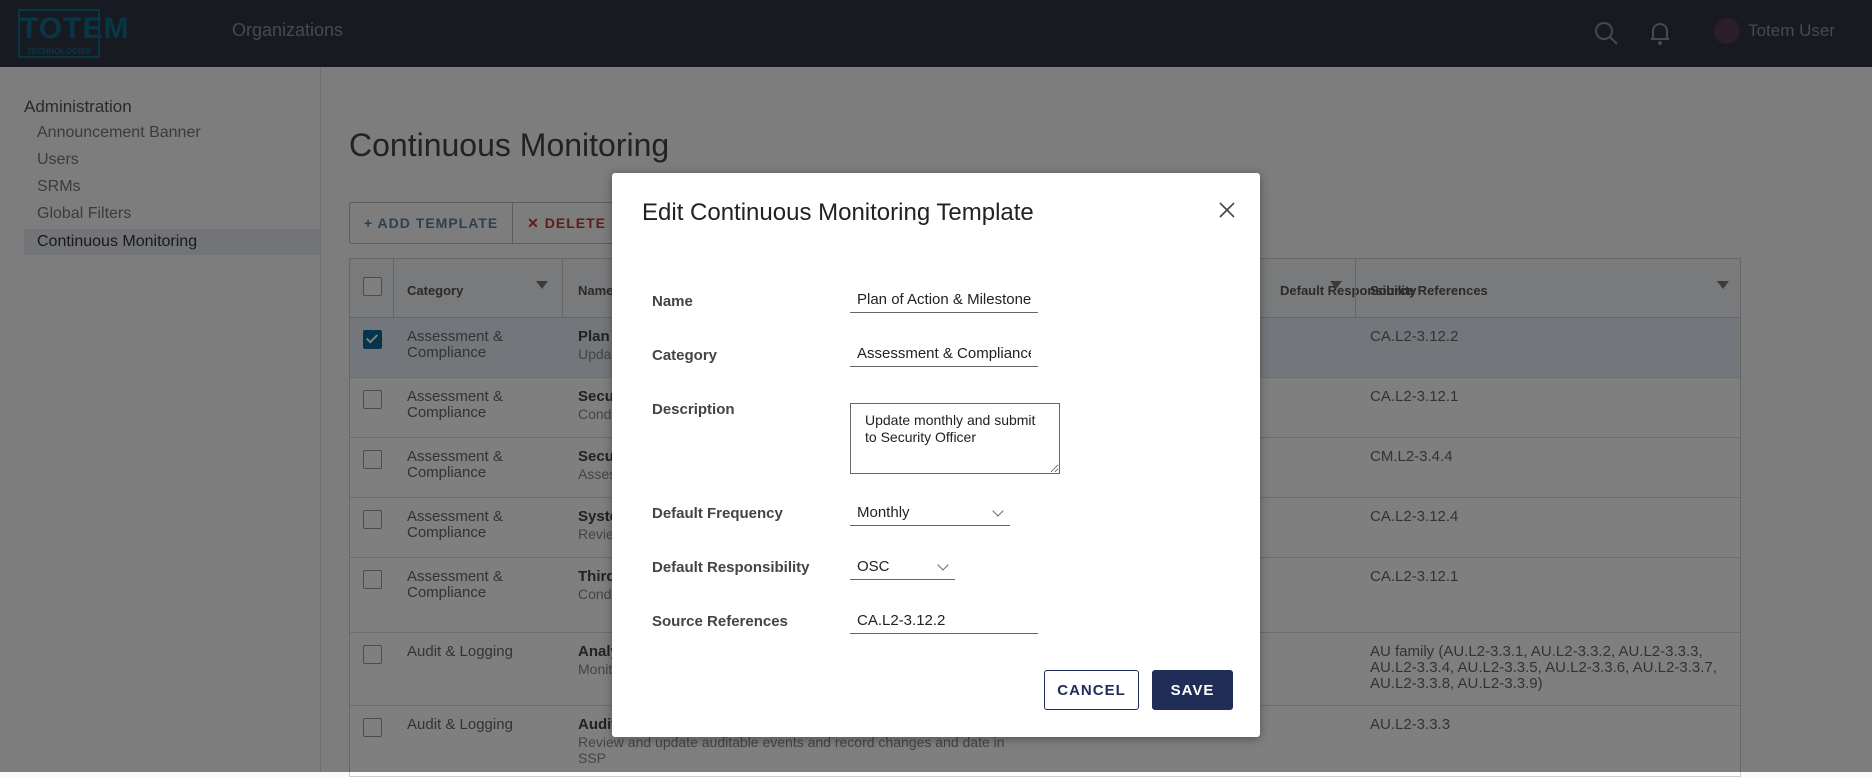 The height and width of the screenshot is (777, 1872). I want to click on source-references-input, so click(944, 621).